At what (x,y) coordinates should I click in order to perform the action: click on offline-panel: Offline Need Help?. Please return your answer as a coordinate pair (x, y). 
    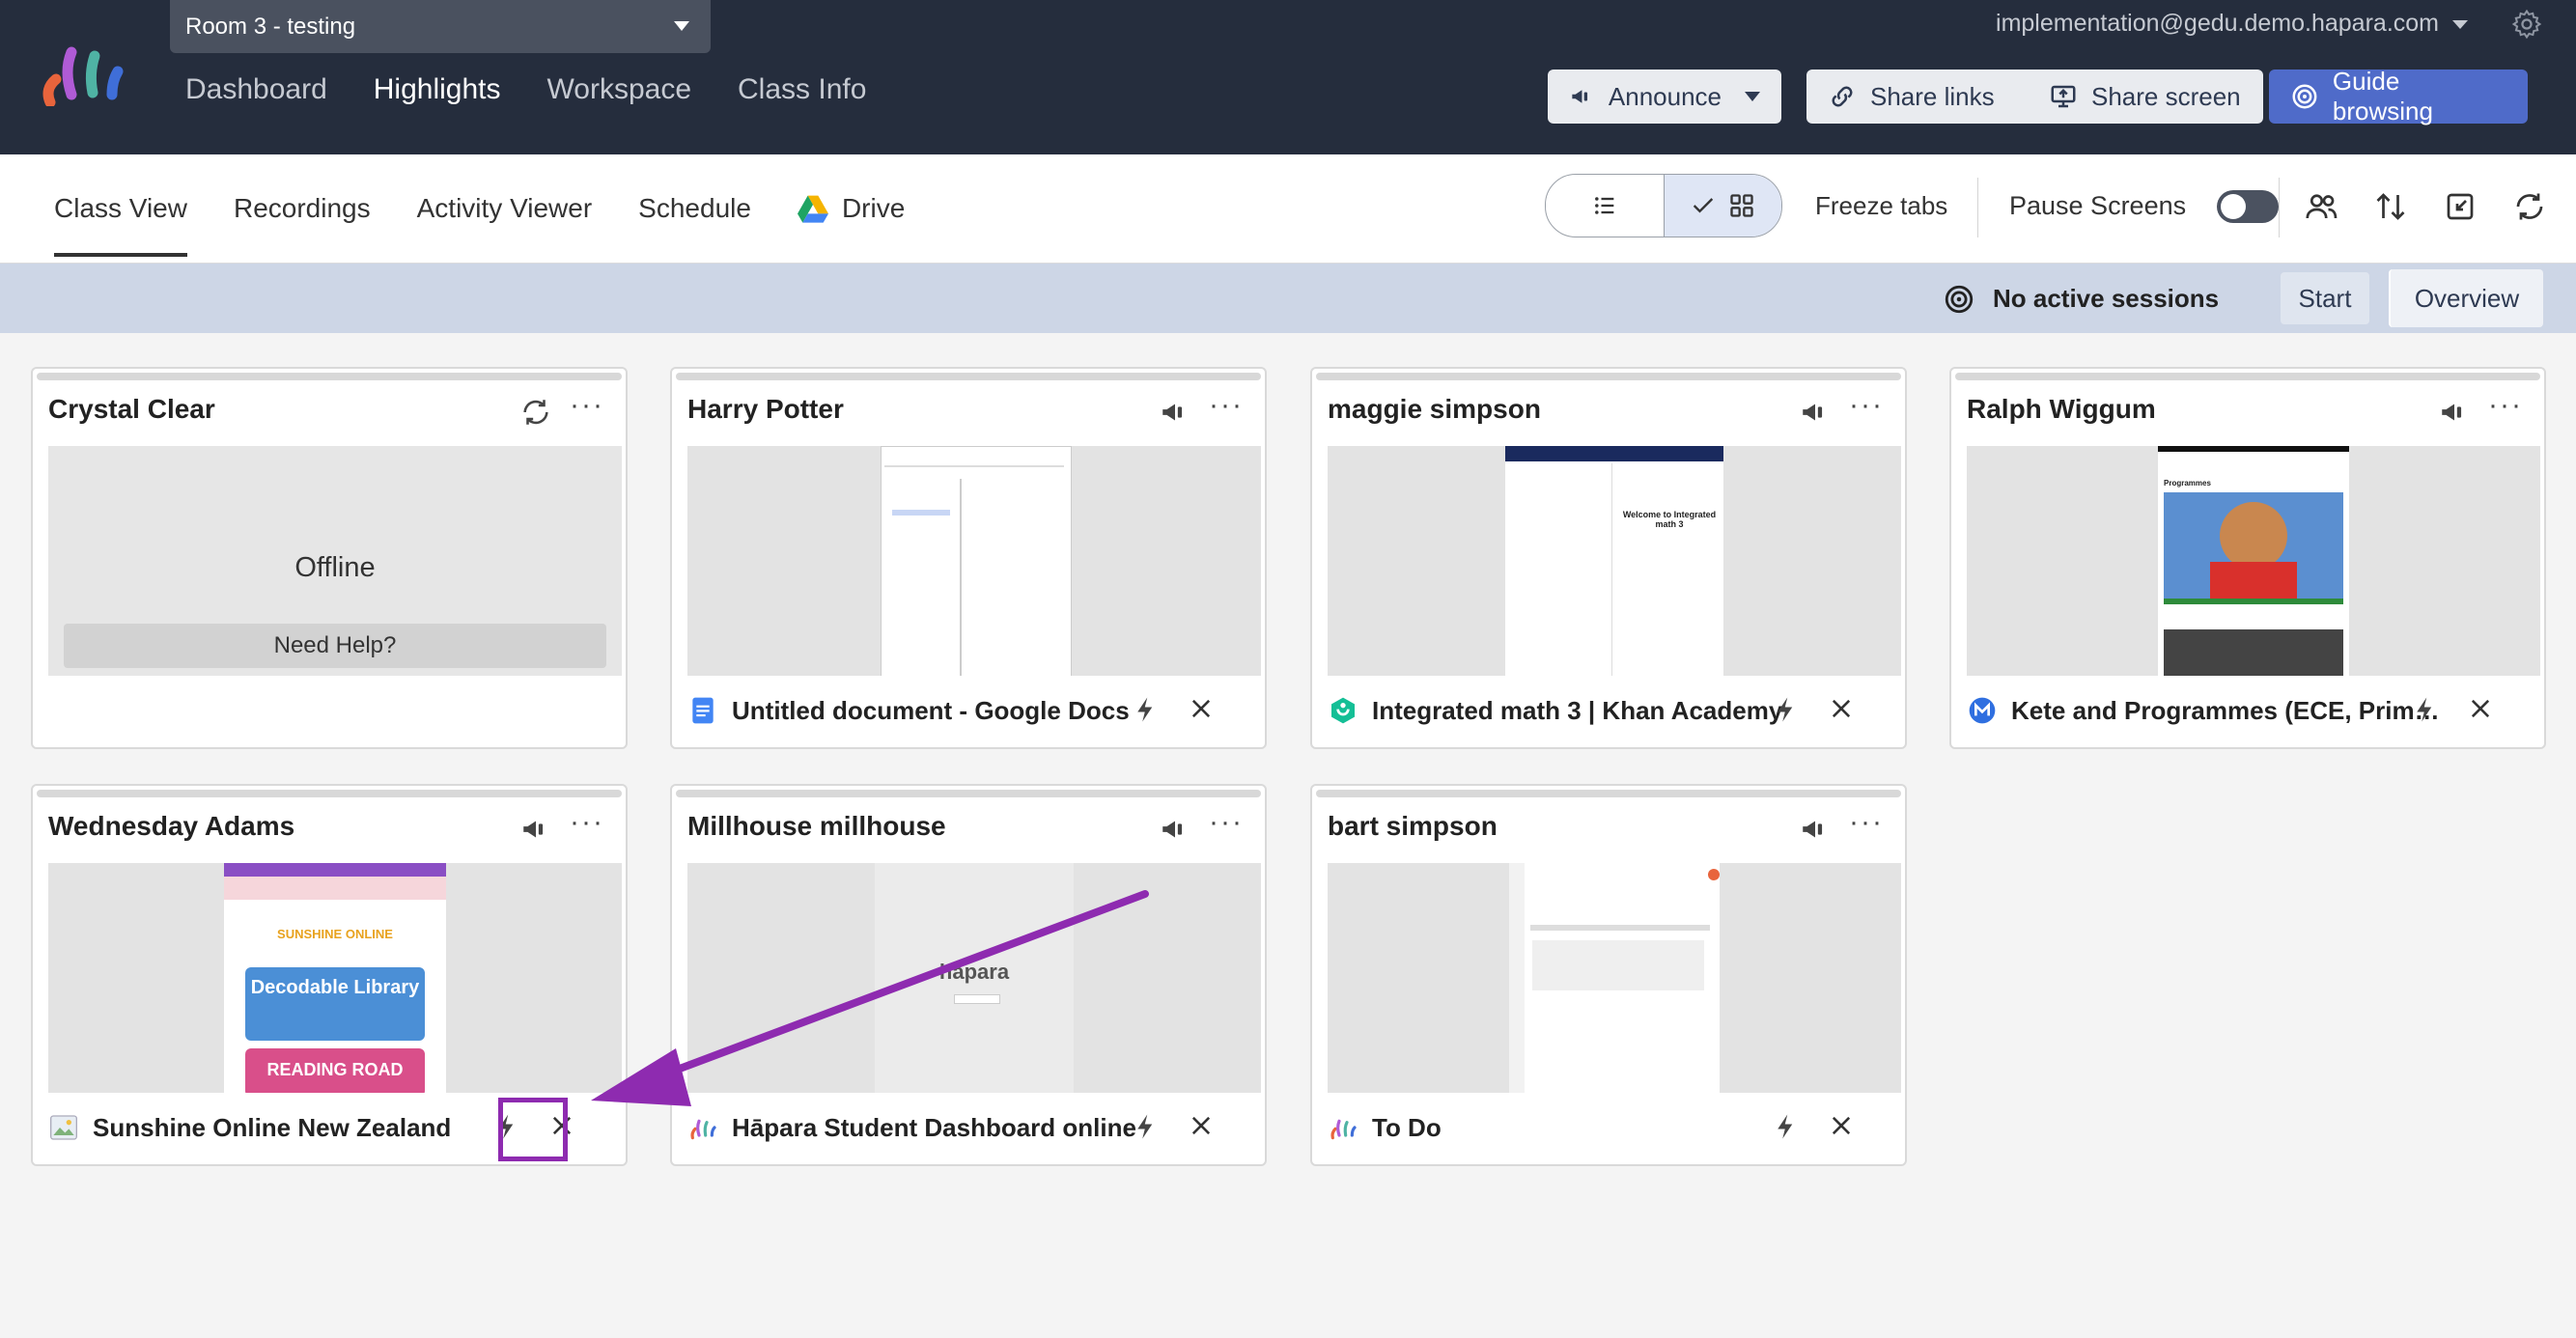
    Looking at the image, I should click on (335, 561).